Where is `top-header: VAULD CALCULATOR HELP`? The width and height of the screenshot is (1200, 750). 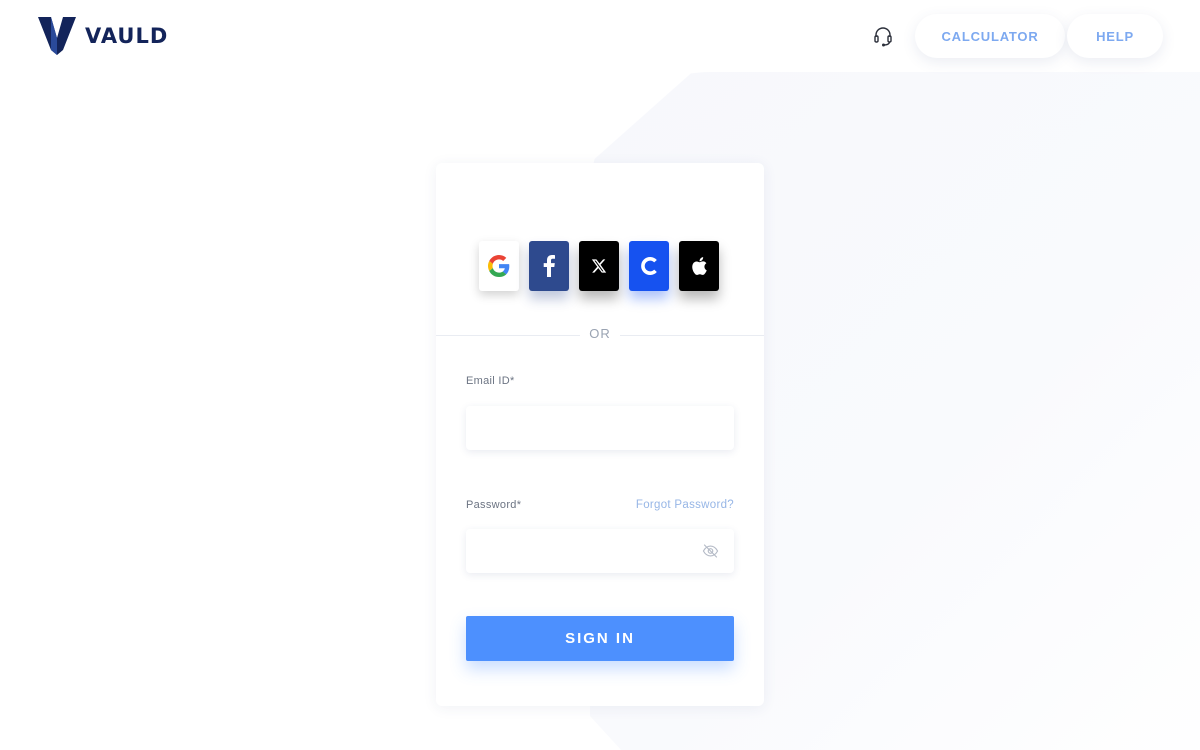
top-header: VAULD CALCULATOR HELP is located at coordinates (600, 36).